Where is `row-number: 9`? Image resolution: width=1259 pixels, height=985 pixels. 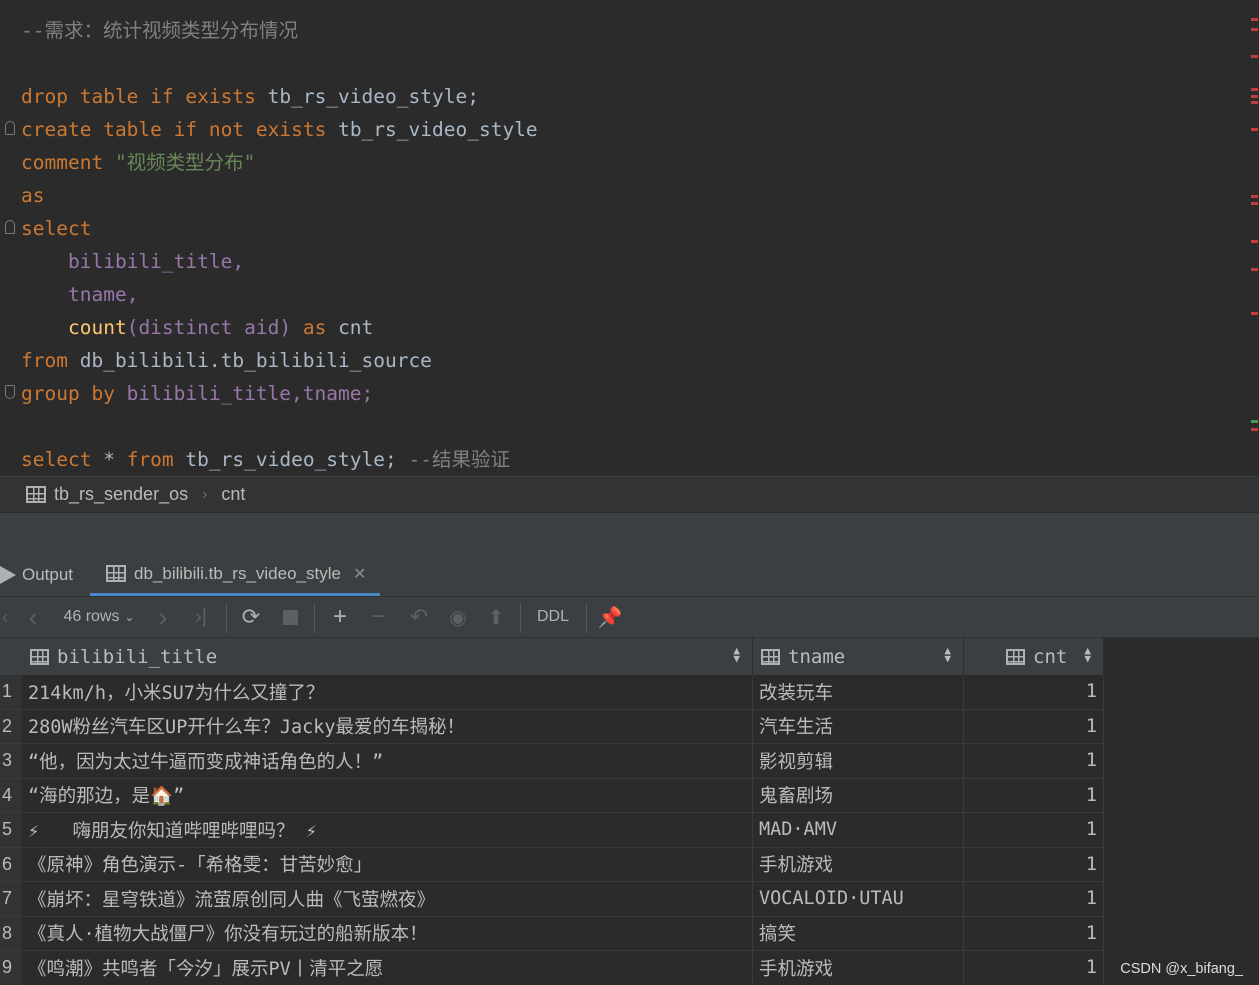
row-number: 9 is located at coordinates (11, 968).